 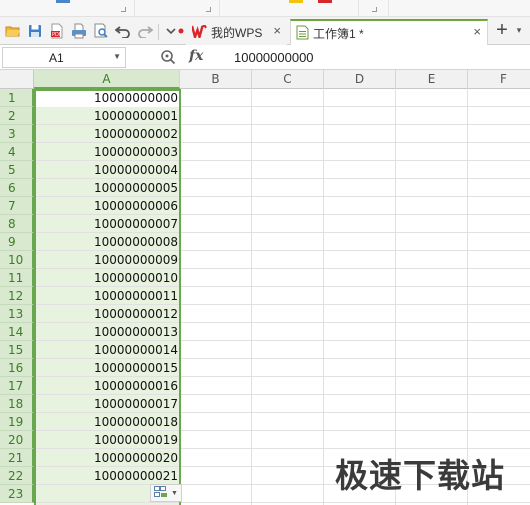 What do you see at coordinates (17, 350) in the screenshot?
I see `row-header-15: 15` at bounding box center [17, 350].